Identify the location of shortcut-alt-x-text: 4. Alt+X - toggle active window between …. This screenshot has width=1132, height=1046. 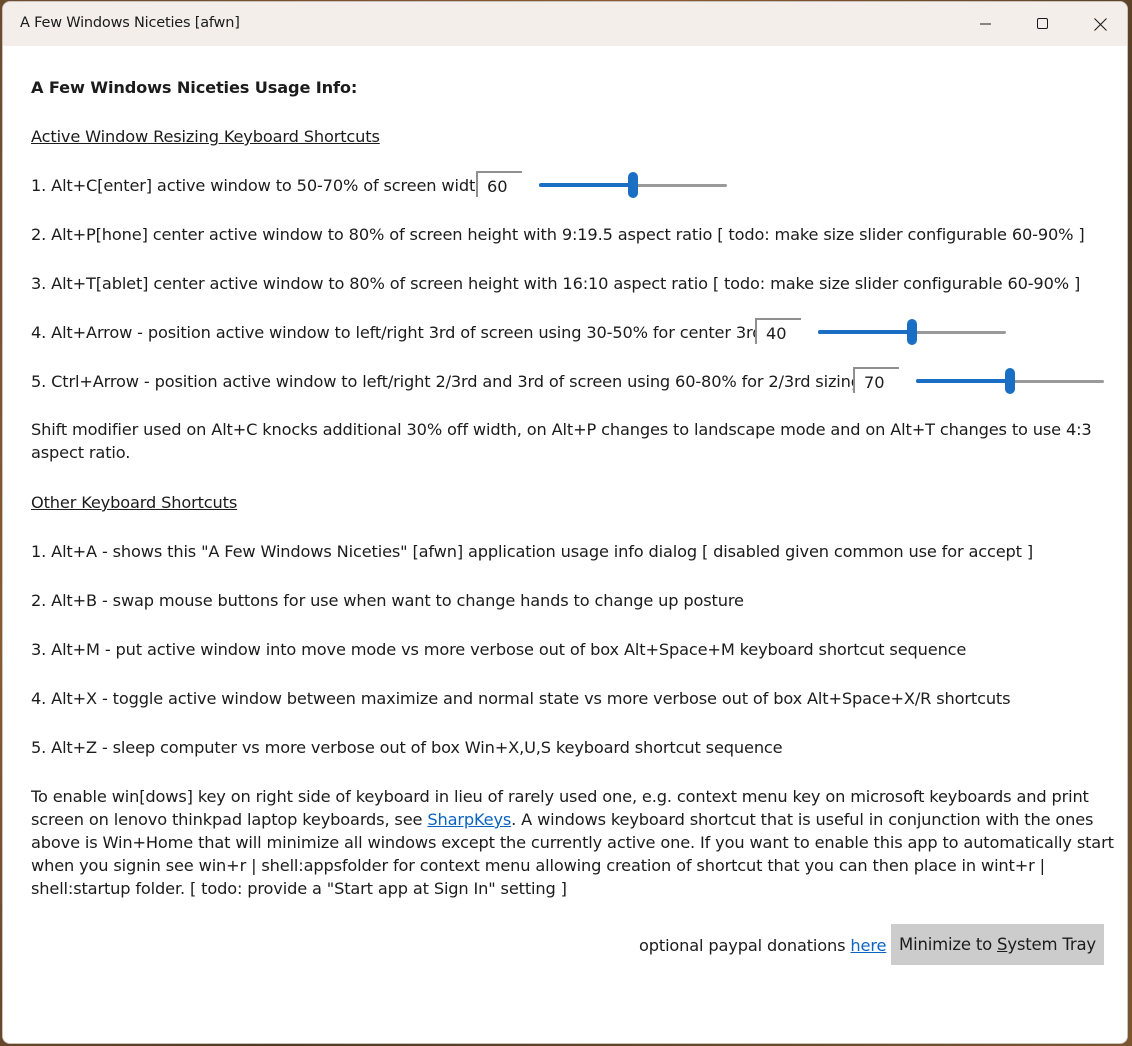
(521, 698).